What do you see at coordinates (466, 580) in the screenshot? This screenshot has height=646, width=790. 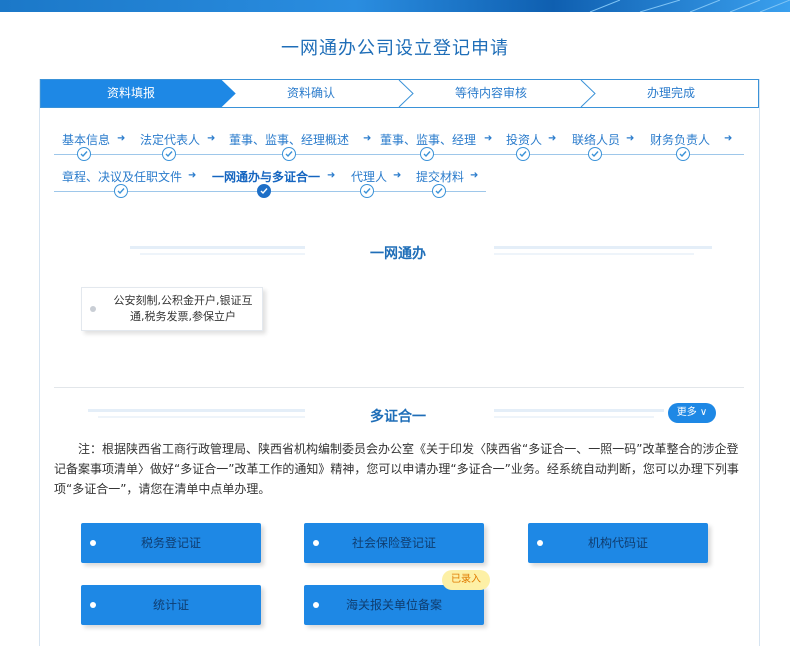 I see `status-badge: 已录入` at bounding box center [466, 580].